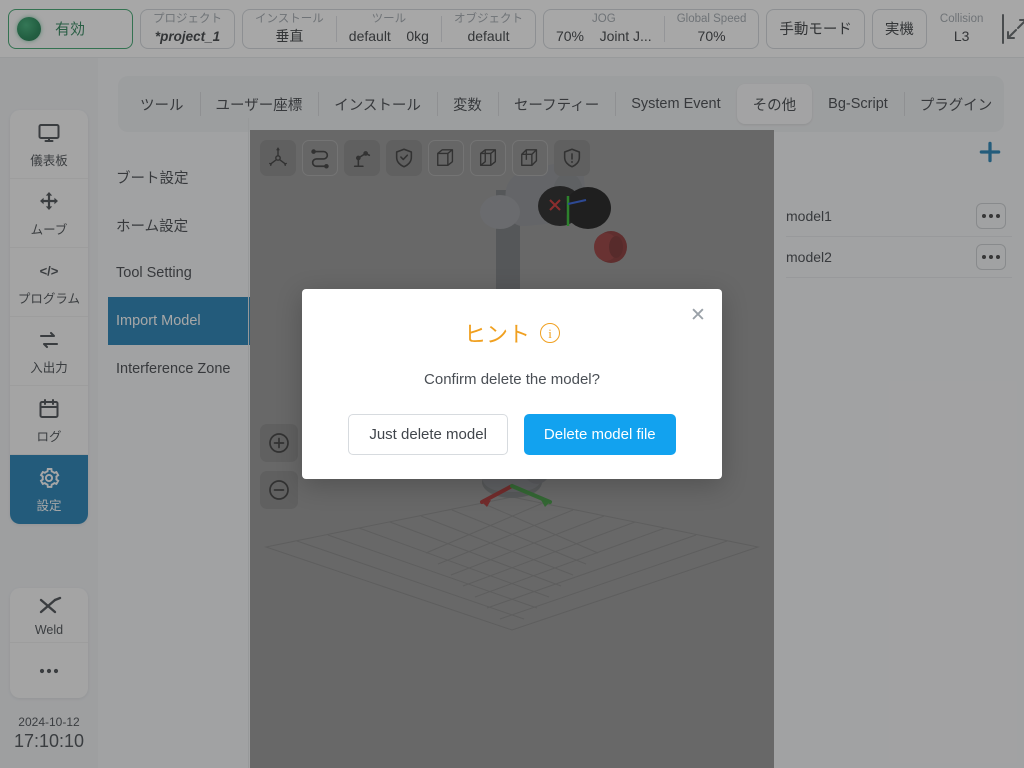  Describe the element at coordinates (512, 379) in the screenshot. I see `dialog-message: Confirm delete the model?` at that location.